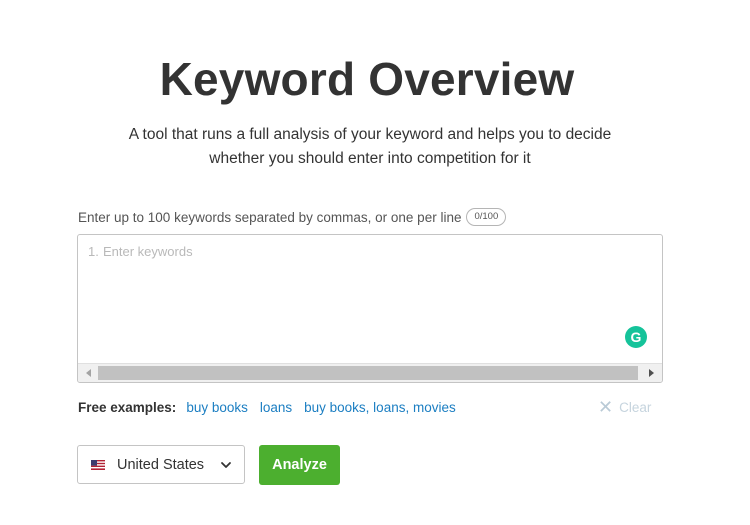  I want to click on chevron-down-icon, so click(226, 464).